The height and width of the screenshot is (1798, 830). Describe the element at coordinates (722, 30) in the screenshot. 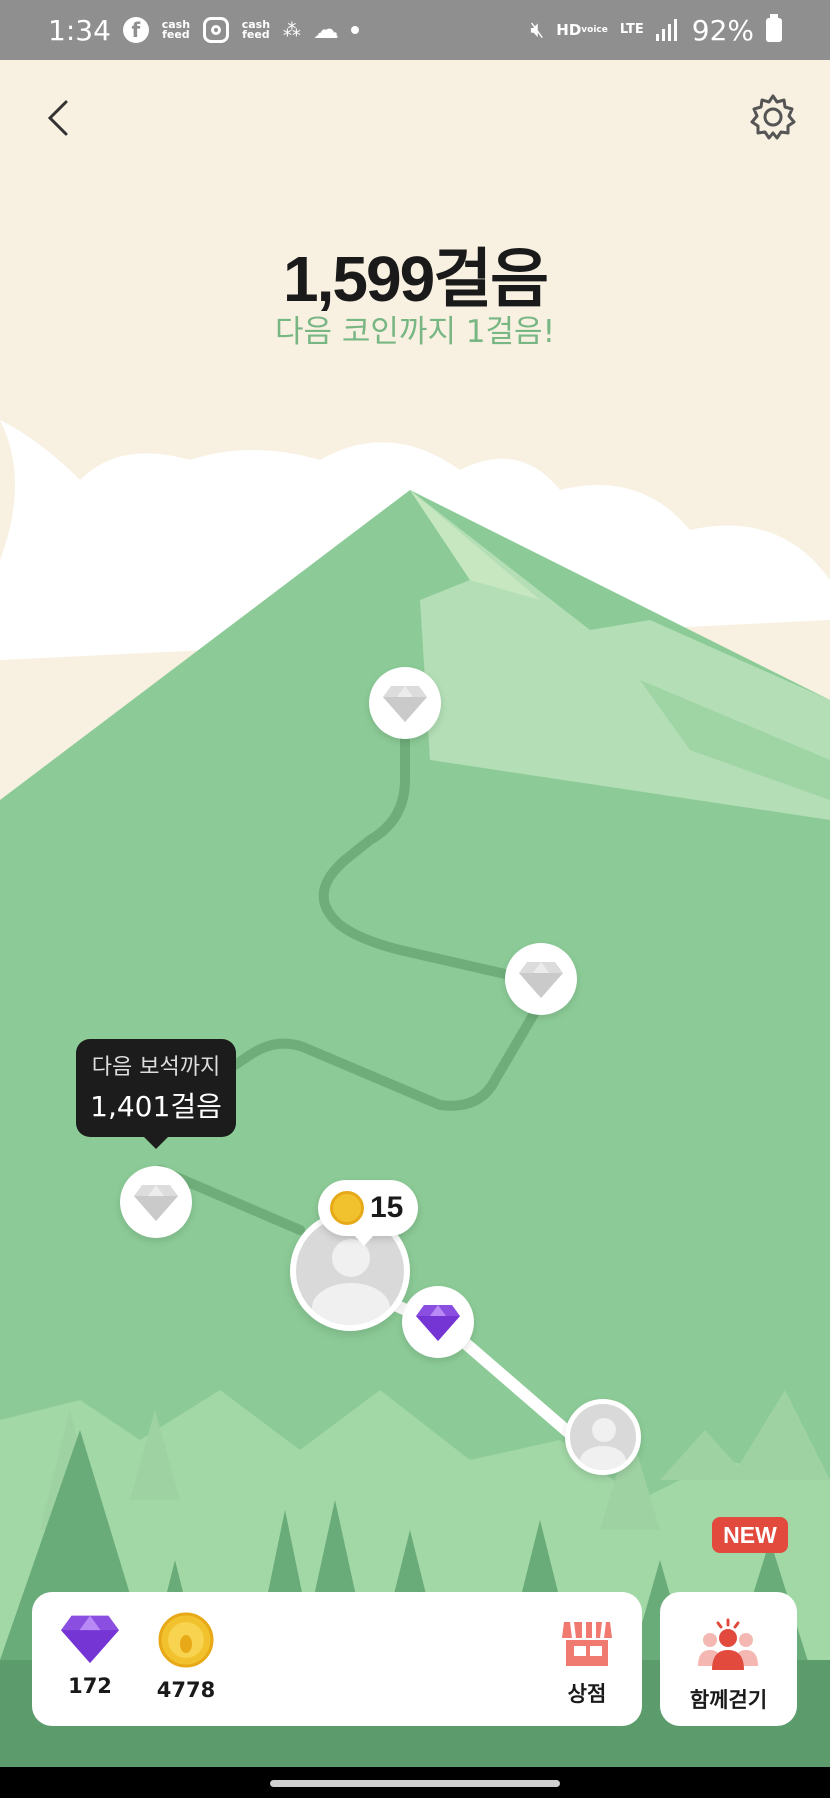

I see `battery-percent: 92%` at that location.